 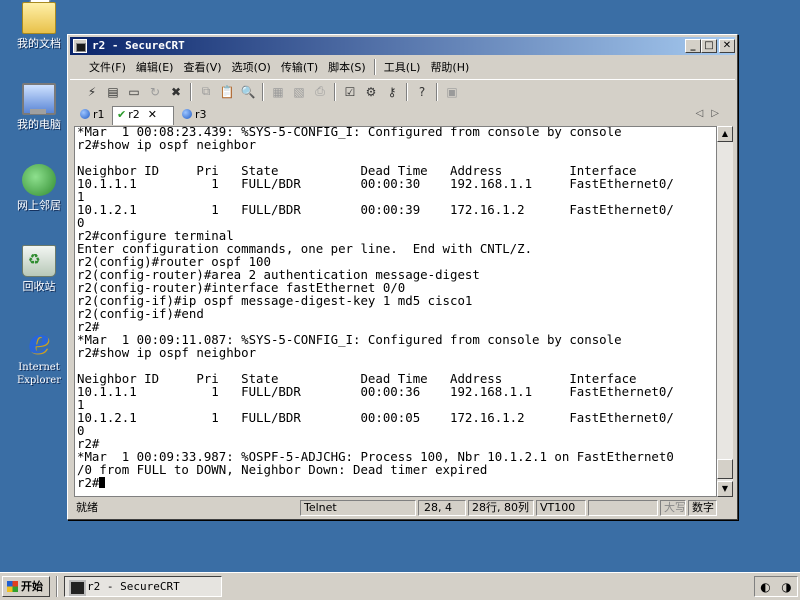 I want to click on keymap-icon: ⚷, so click(x=392, y=92).